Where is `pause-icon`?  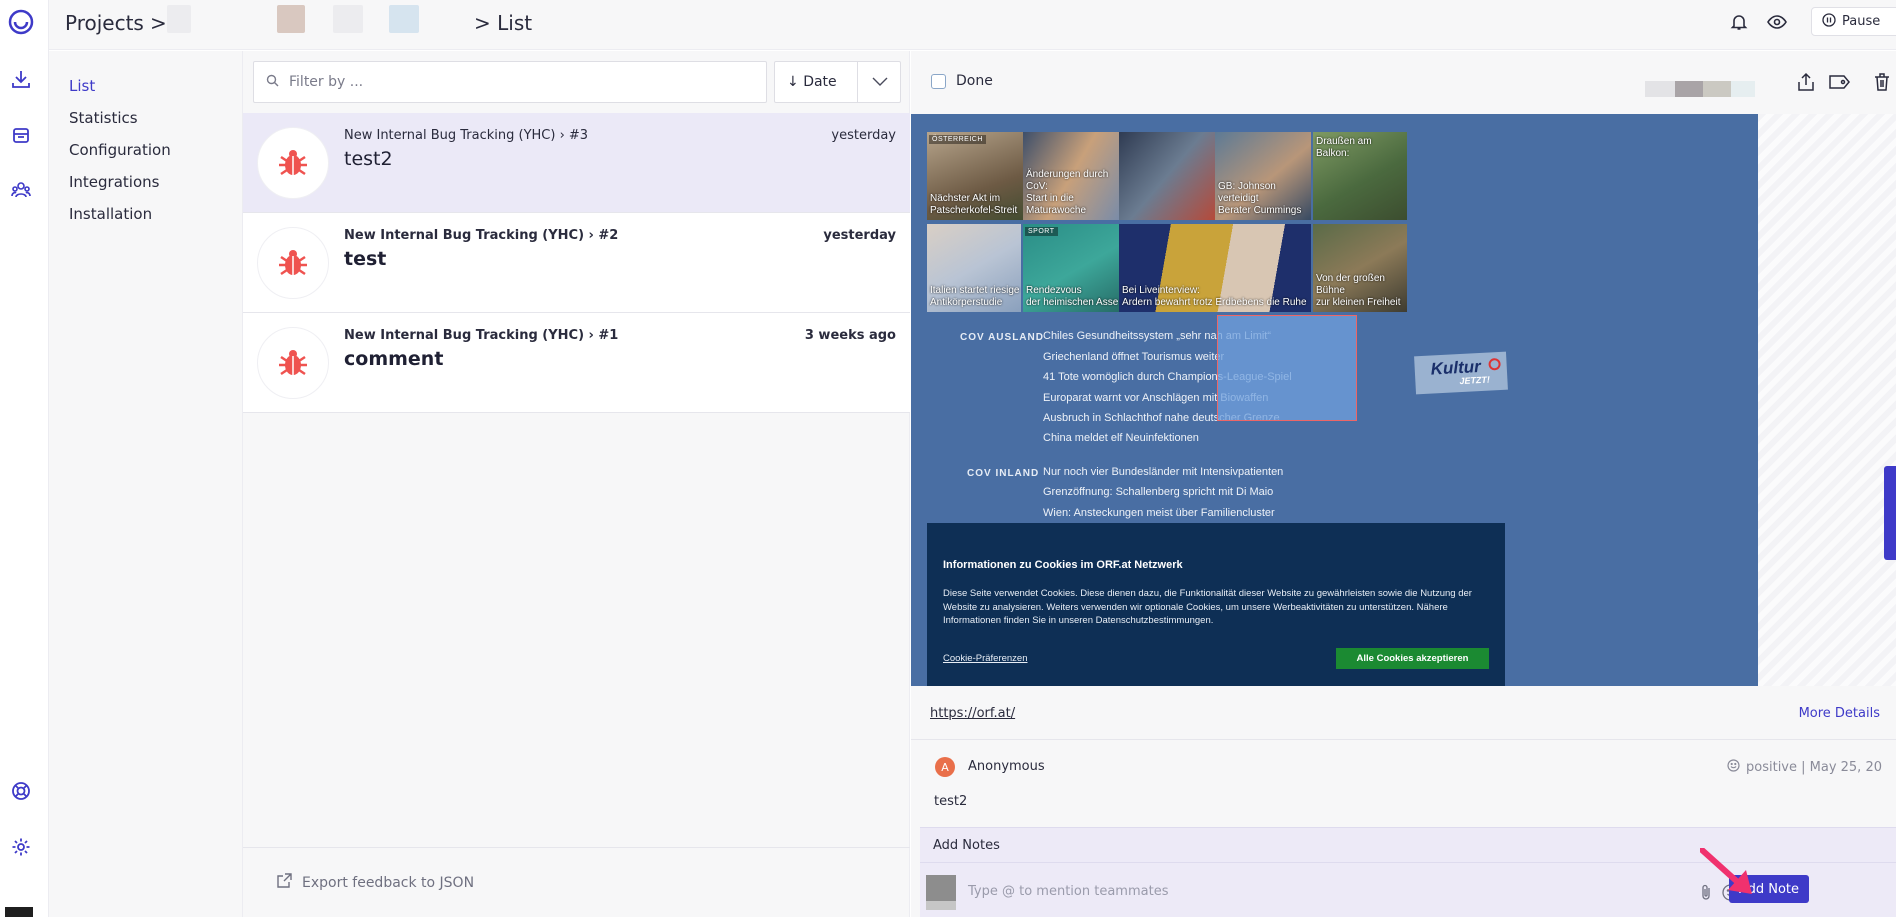
pause-icon is located at coordinates (1829, 21).